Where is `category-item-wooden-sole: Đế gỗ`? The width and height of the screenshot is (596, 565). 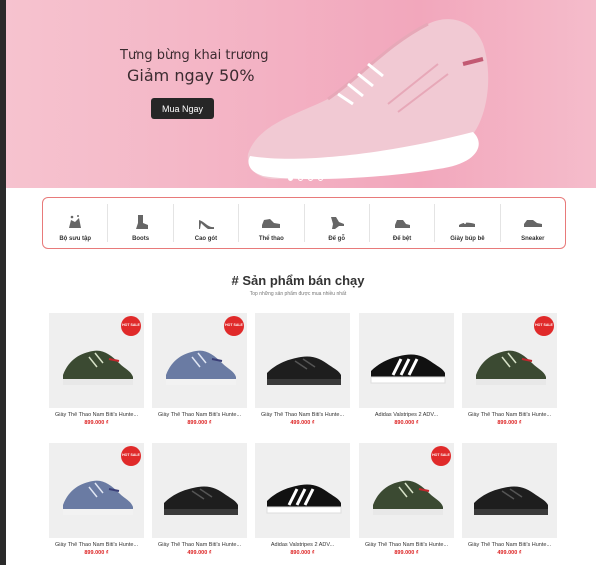 category-item-wooden-sole: Đế gỗ is located at coordinates (337, 223).